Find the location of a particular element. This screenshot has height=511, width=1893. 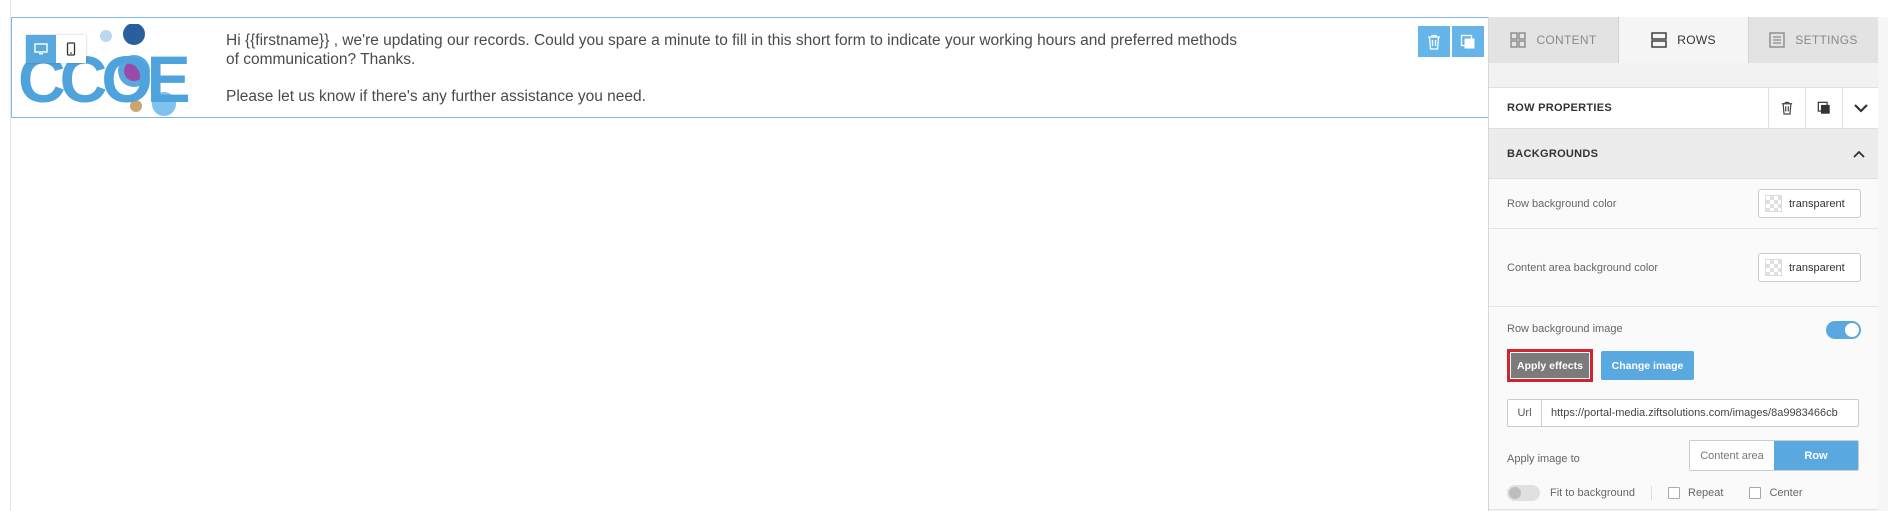

apply-effects-button: Apply effects is located at coordinates (1550, 365).